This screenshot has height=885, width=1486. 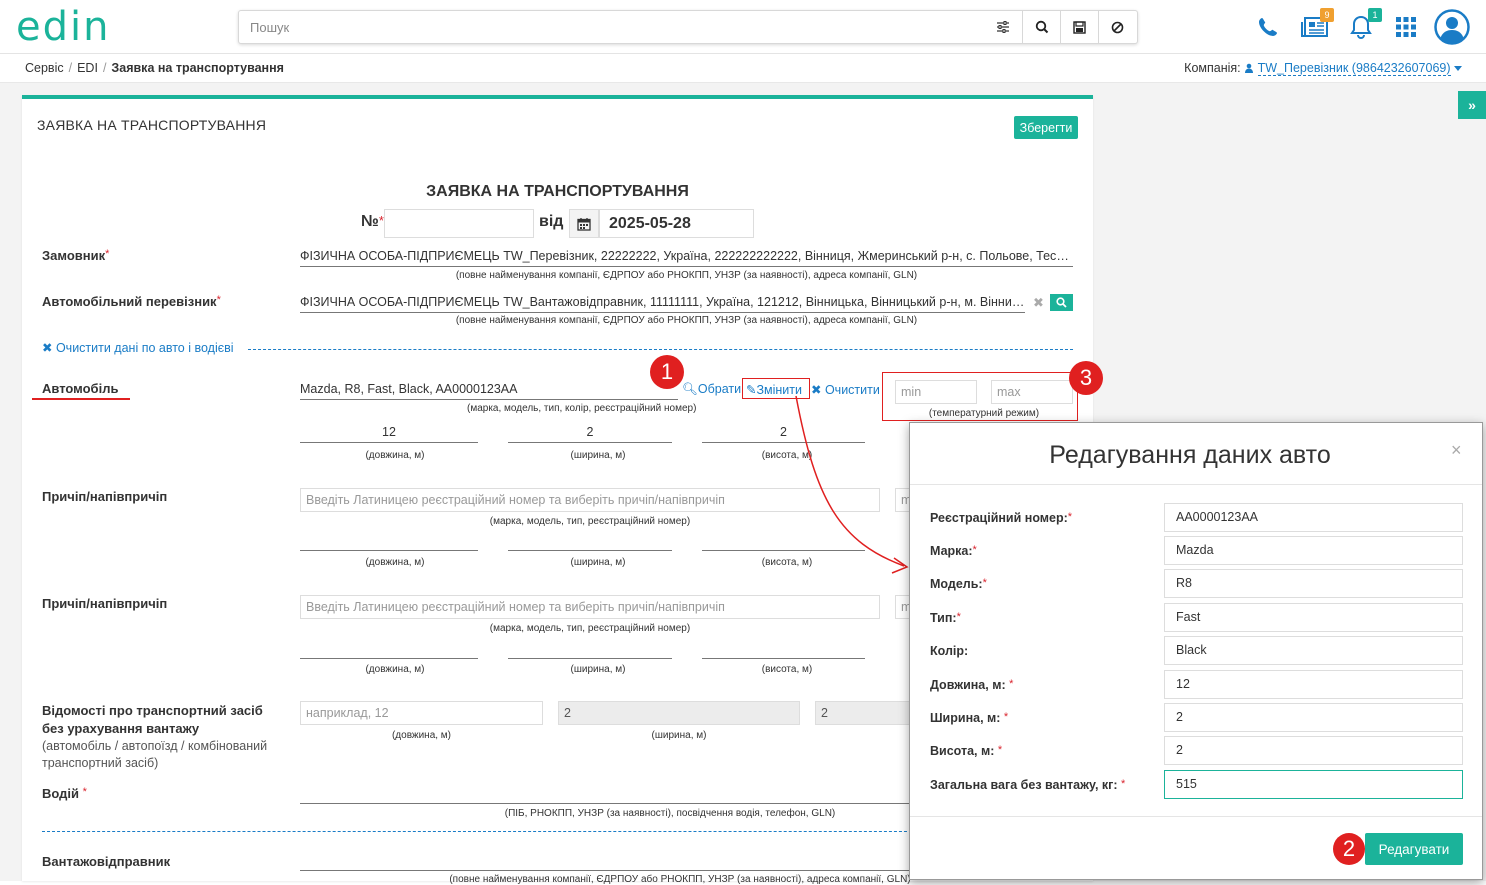 What do you see at coordinates (1249, 68) in the screenshot?
I see `user-icon` at bounding box center [1249, 68].